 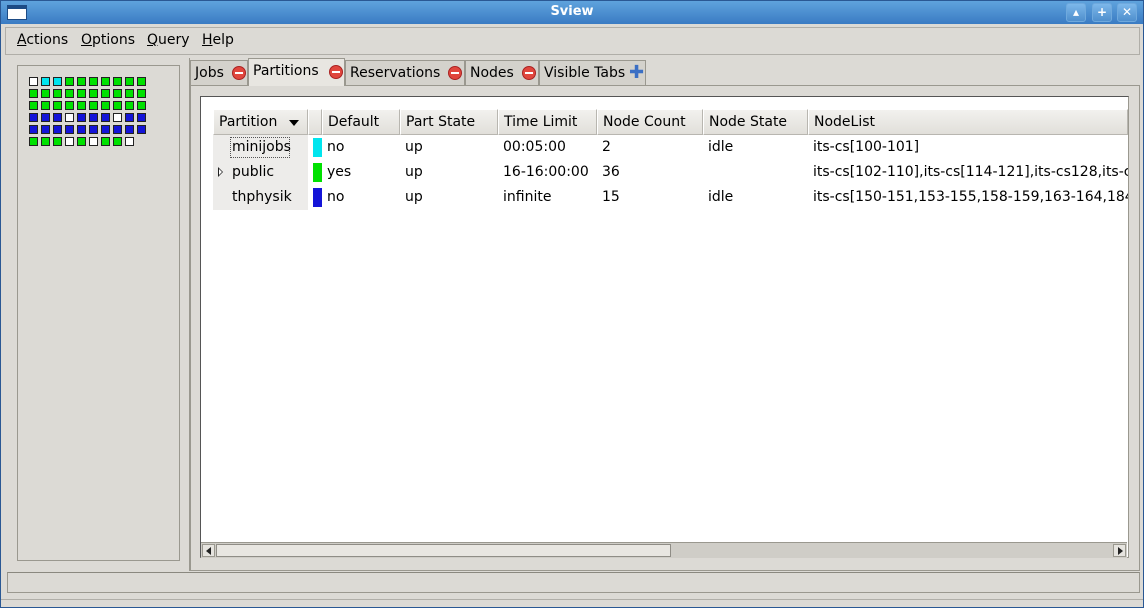 What do you see at coordinates (547, 122) in the screenshot?
I see `column-header-time-limit: Time Limit` at bounding box center [547, 122].